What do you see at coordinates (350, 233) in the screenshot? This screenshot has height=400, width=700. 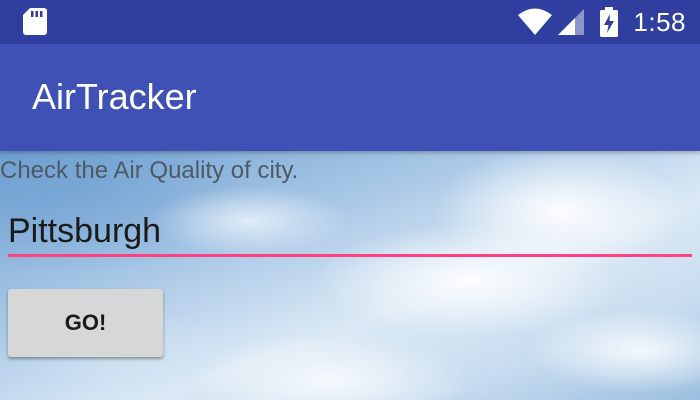 I see `city-input` at bounding box center [350, 233].